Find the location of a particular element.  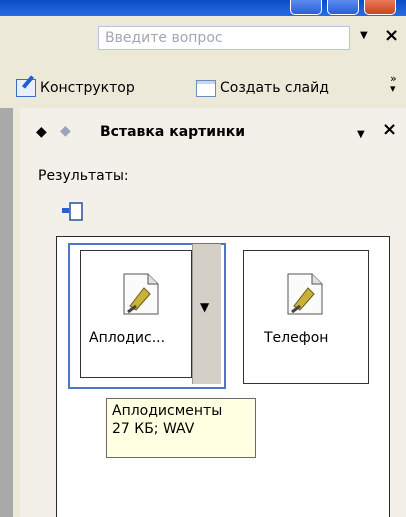

new-slide-icon is located at coordinates (206, 88).